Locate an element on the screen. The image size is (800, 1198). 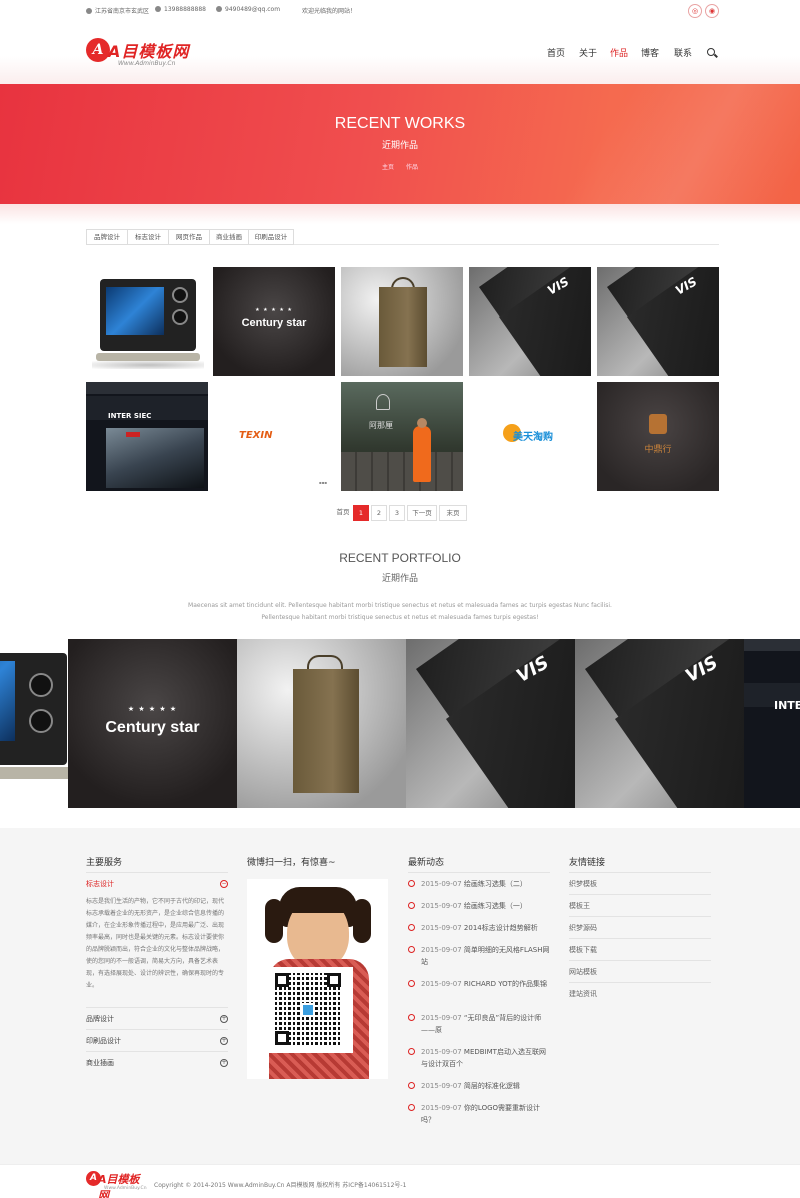
service-item-brand: 品牌设计 is located at coordinates (157, 1019).